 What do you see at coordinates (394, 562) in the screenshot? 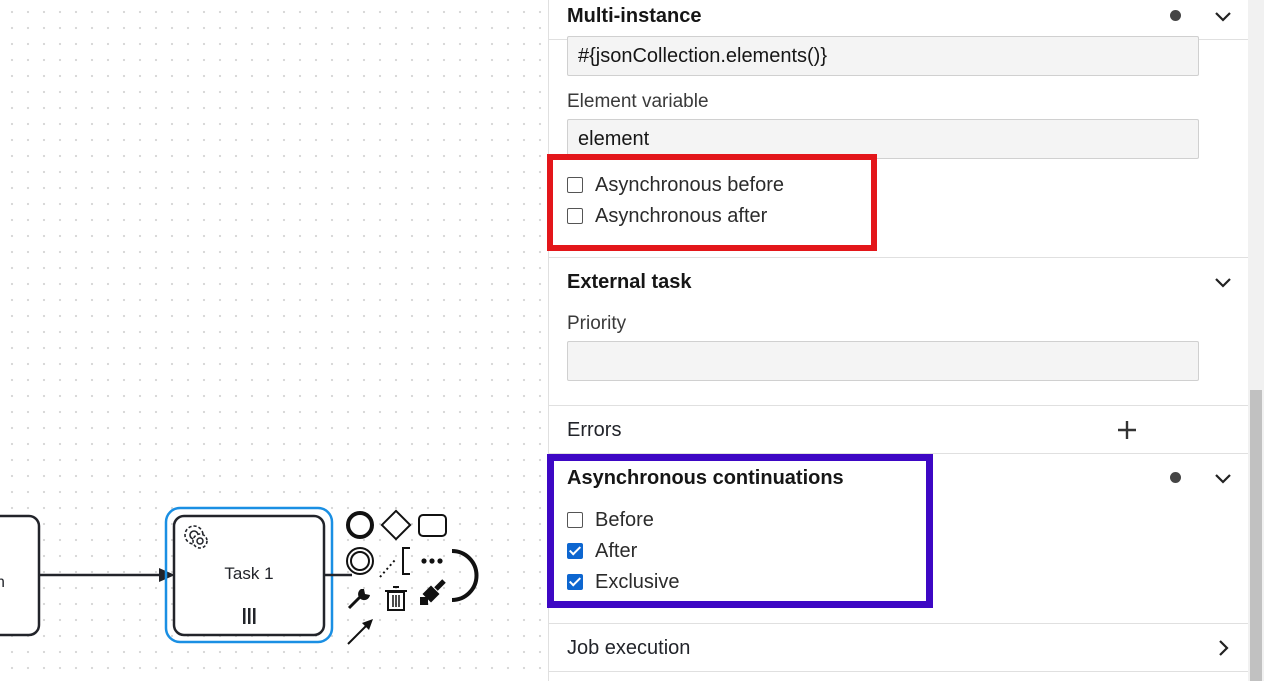
I see `append-text-annotation-icon` at bounding box center [394, 562].